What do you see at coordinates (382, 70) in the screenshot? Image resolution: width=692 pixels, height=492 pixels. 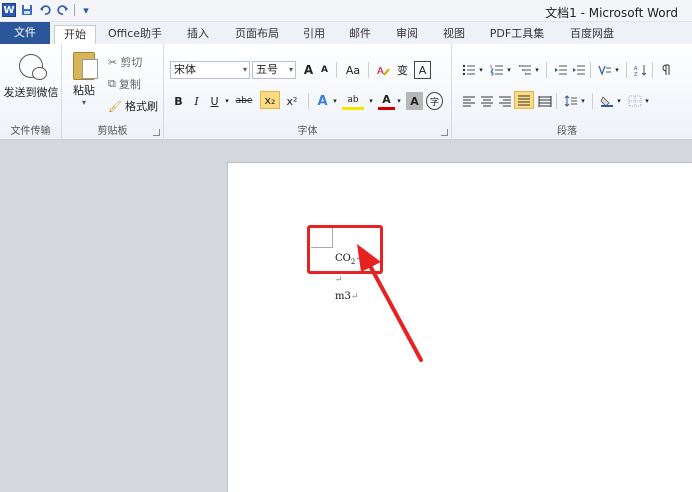 I see `clear-format-icon: A` at bounding box center [382, 70].